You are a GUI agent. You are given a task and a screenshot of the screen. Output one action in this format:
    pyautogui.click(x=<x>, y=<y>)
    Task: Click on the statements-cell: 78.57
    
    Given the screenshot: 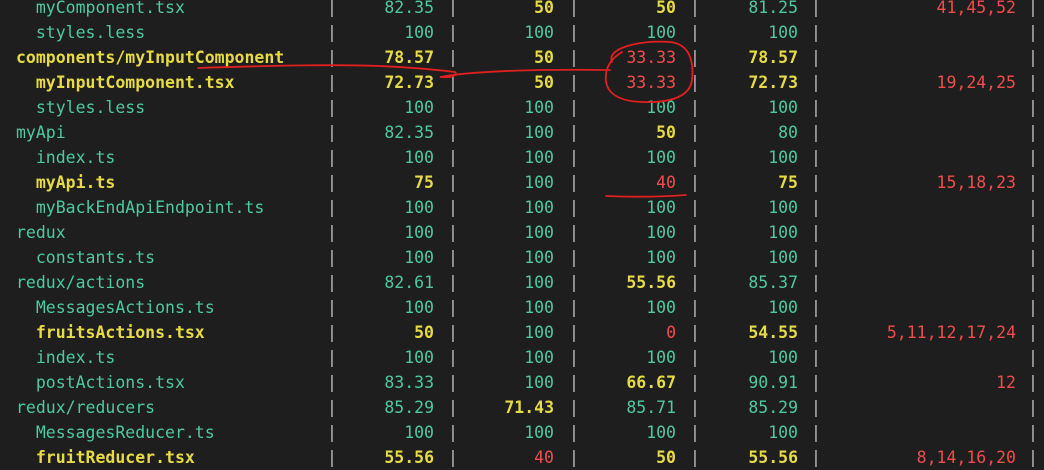 What is the action you would take?
    pyautogui.click(x=409, y=57)
    